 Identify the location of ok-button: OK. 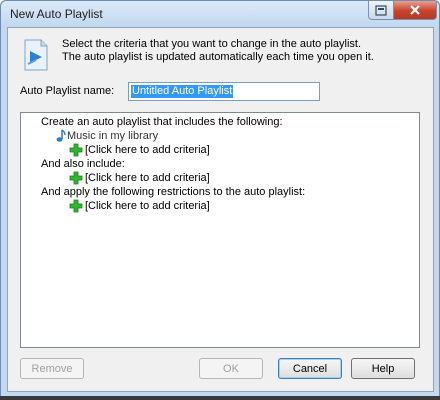
(231, 368).